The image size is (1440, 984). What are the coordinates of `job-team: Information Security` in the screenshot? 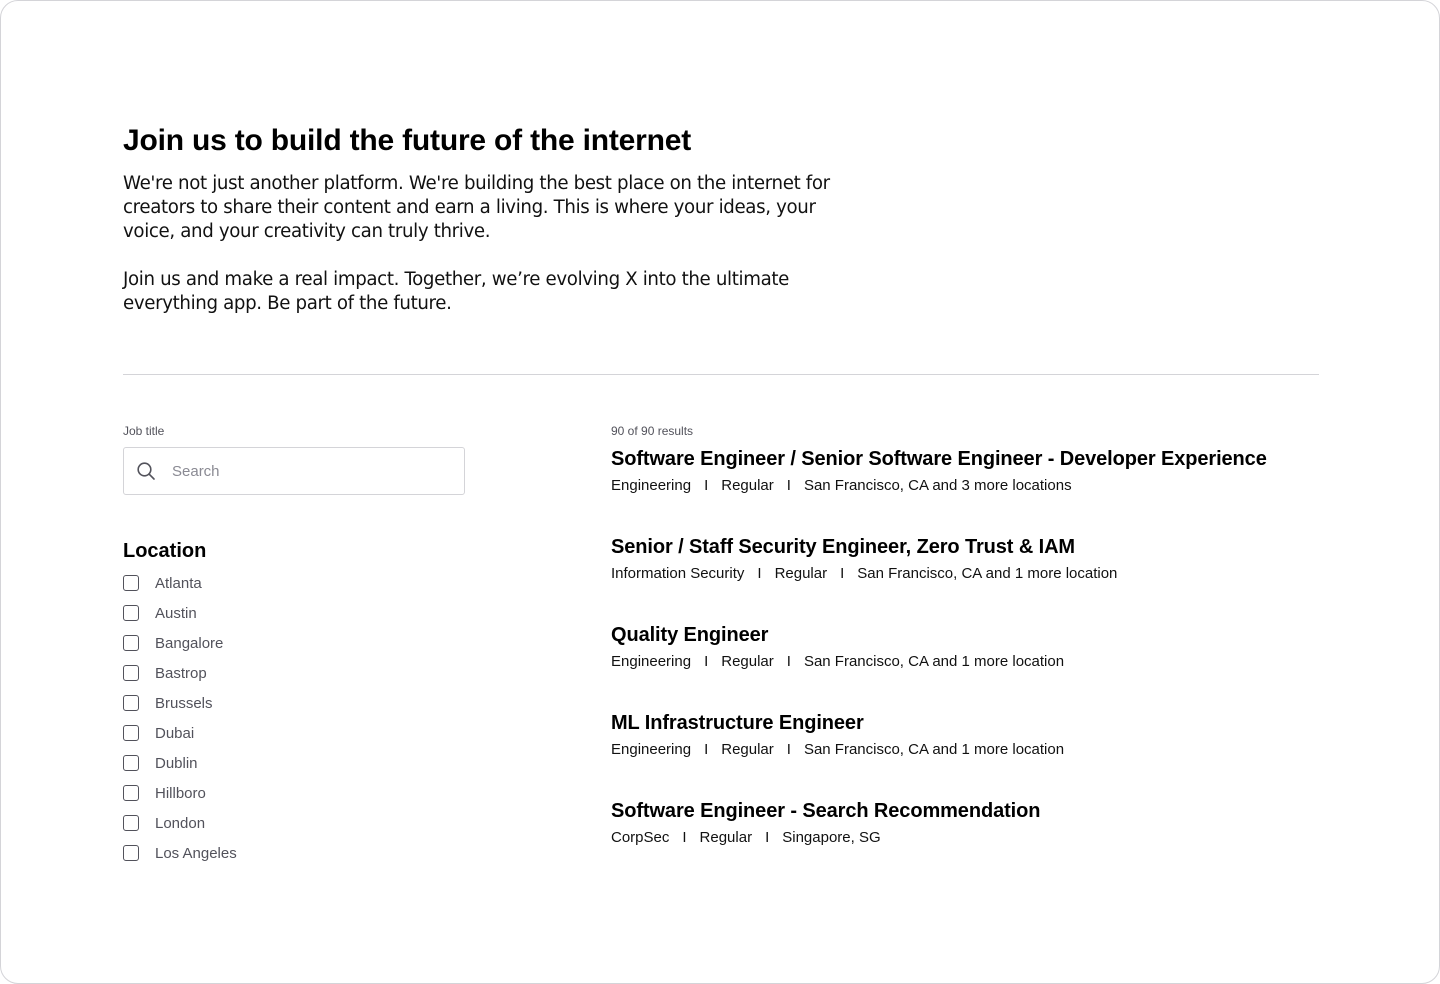 It's located at (678, 573).